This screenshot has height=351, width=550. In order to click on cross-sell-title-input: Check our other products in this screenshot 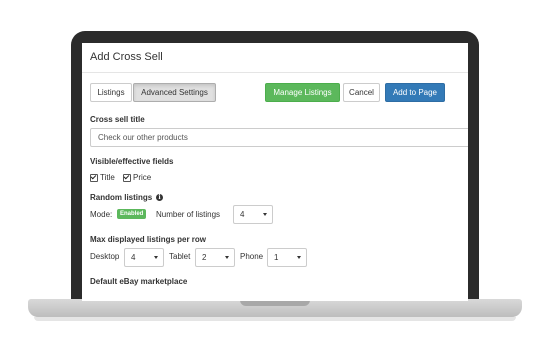, I will do `click(279, 137)`.